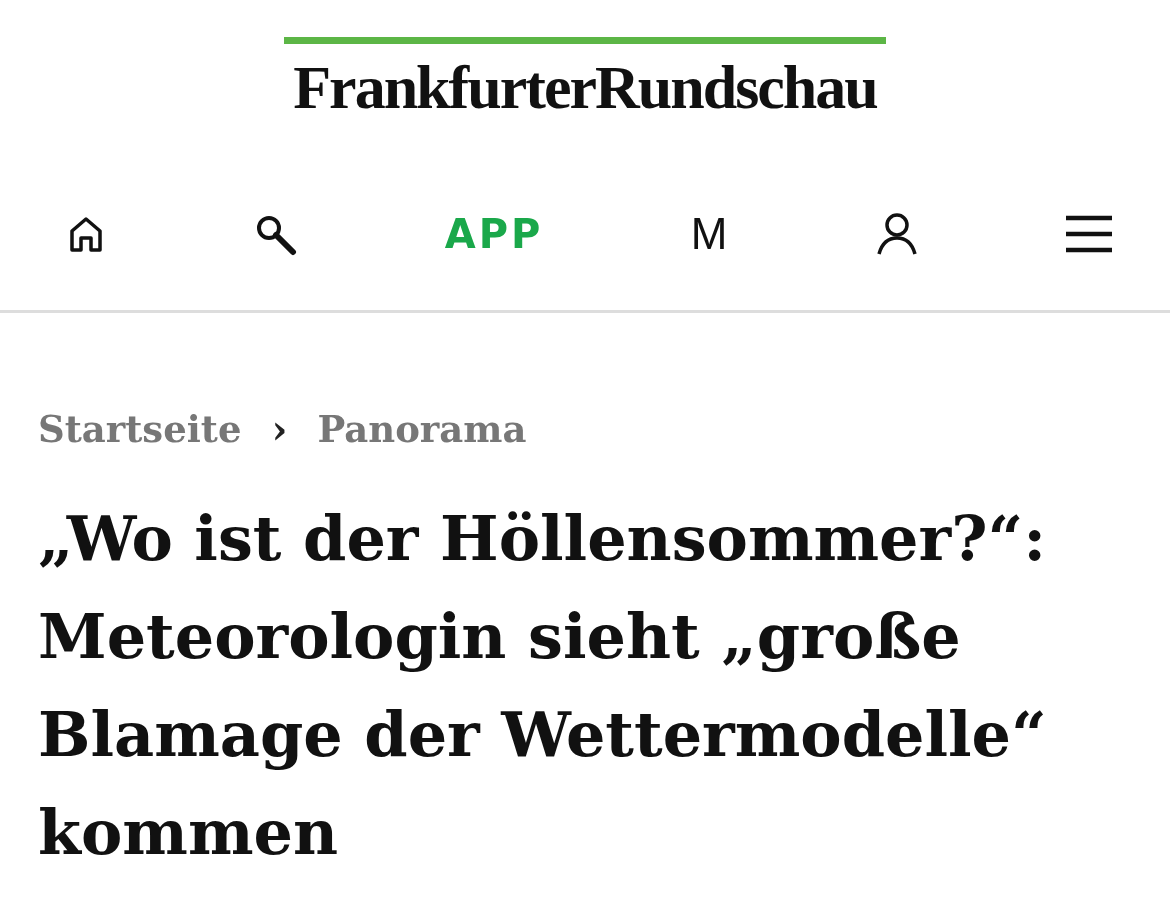 The image size is (1170, 910). I want to click on nav-link: M, so click(709, 234).